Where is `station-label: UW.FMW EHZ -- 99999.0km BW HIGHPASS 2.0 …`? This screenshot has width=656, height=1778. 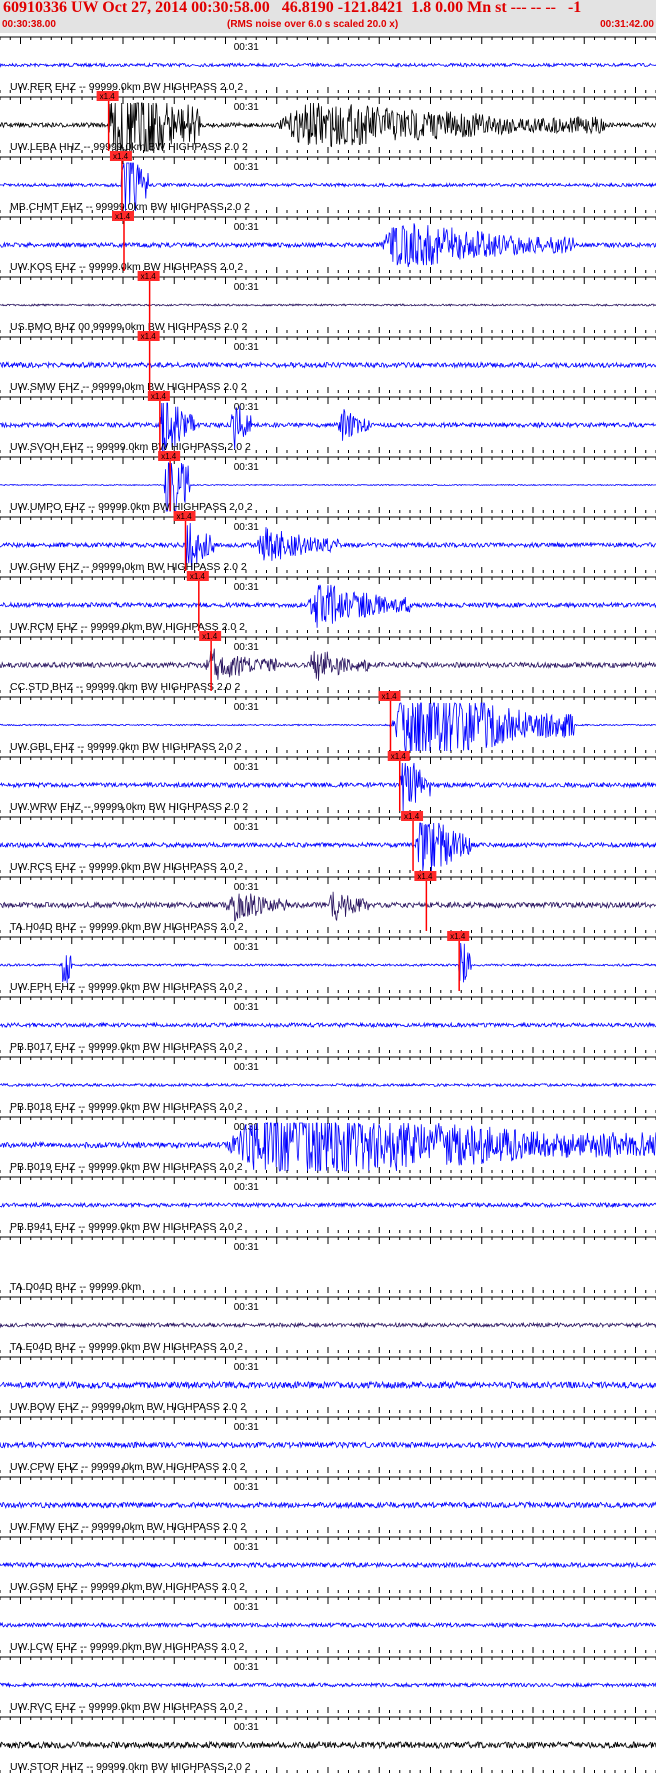 station-label: UW.FMW EHZ -- 99999.0km BW HIGHPASS 2.0 … is located at coordinates (128, 1527).